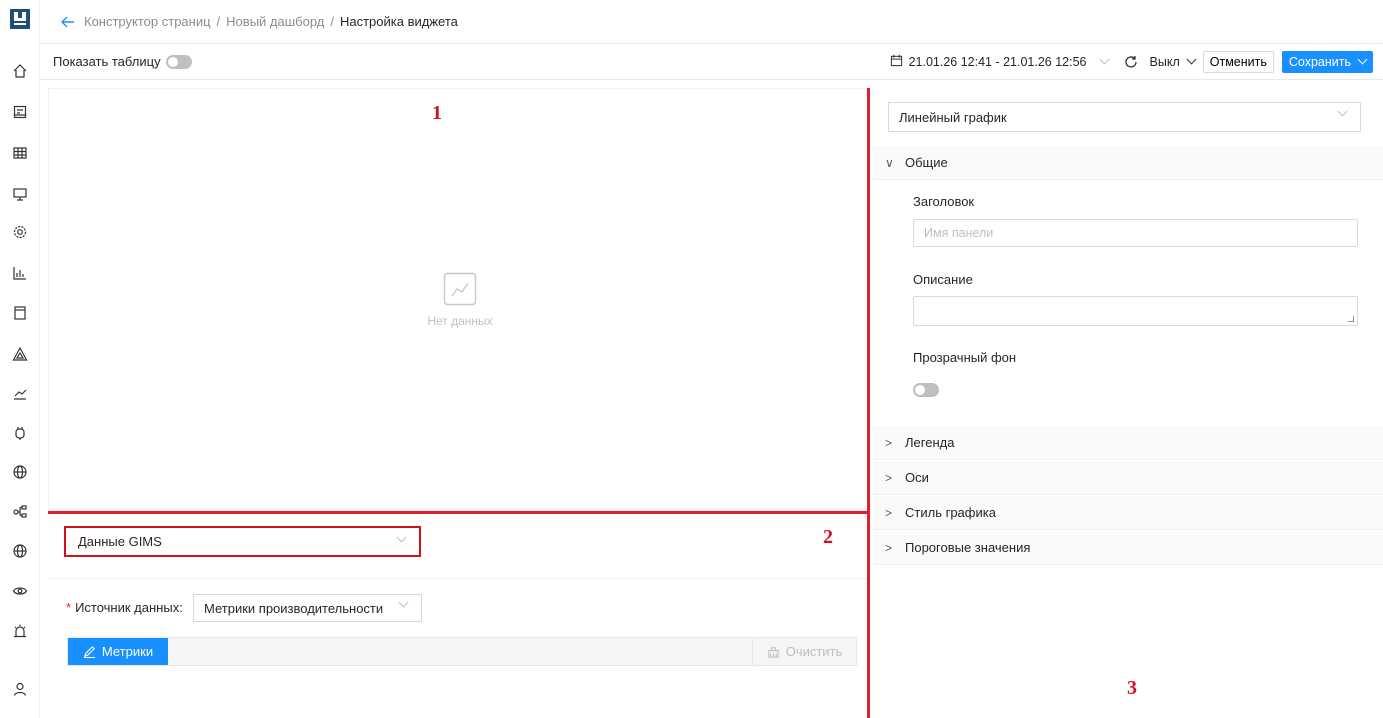  I want to click on panel-title-placeholder: Имя панели, so click(959, 233).